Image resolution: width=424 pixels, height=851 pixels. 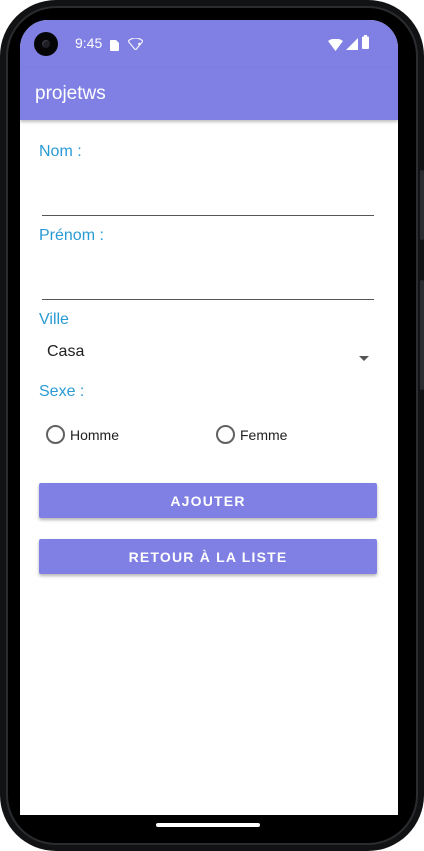 What do you see at coordinates (208, 196) in the screenshot?
I see `nom-input` at bounding box center [208, 196].